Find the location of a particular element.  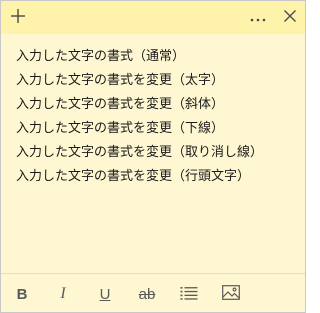

note-titlebar is located at coordinates (153, 17).